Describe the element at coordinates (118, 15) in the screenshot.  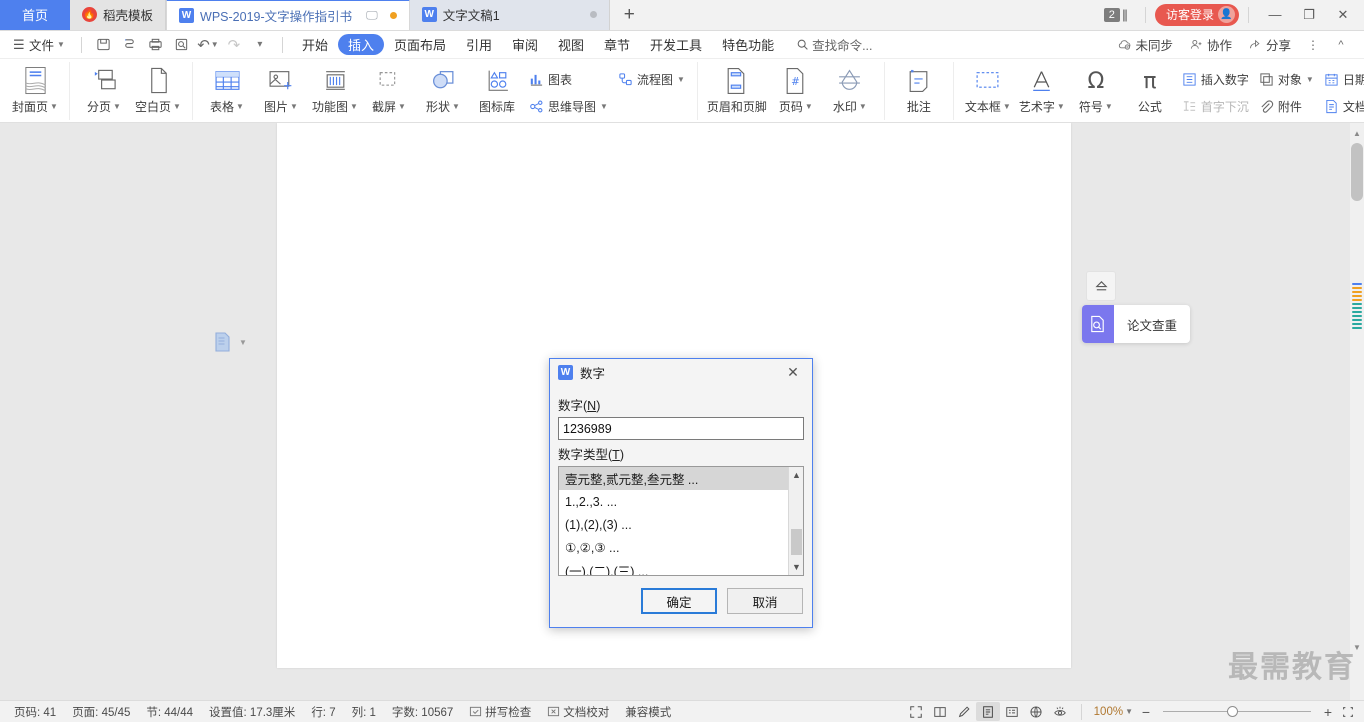
I see `tab-docer-template: 🔥 稻壳模板` at that location.